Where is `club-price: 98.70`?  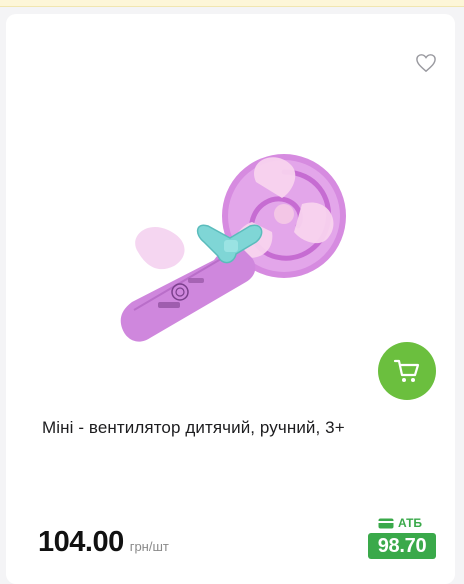 club-price: 98.70 is located at coordinates (402, 546).